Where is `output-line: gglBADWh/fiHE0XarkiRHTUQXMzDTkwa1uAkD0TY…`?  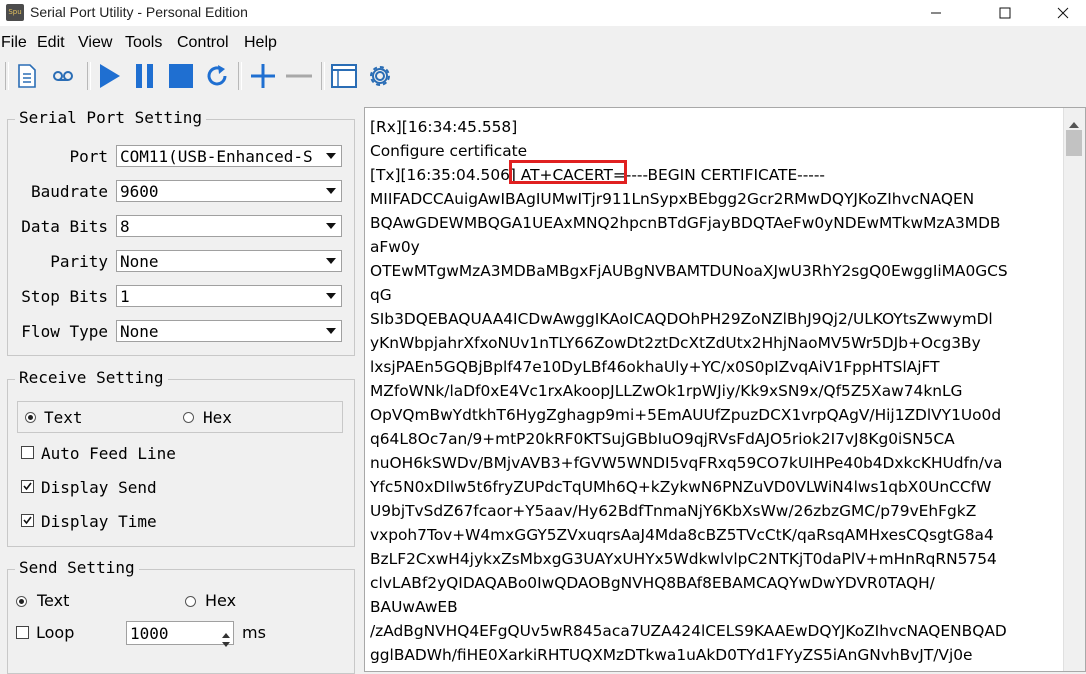
output-line: gglBADWh/fiHE0XarkiRHTUQXMzDTkwa1uAkD0TY… is located at coordinates (671, 655).